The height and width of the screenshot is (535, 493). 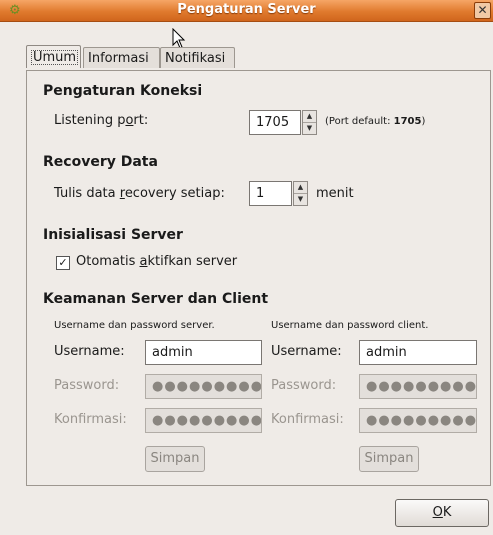 What do you see at coordinates (89, 351) in the screenshot?
I see `server-username-label: Username:` at bounding box center [89, 351].